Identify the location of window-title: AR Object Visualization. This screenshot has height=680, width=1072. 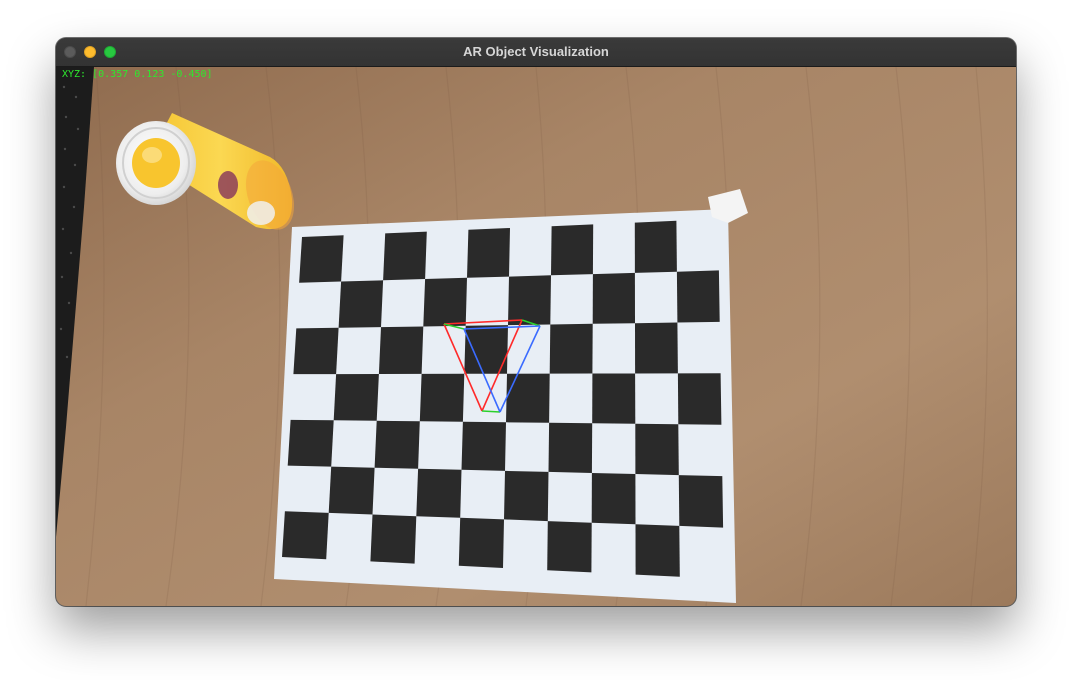
(536, 51).